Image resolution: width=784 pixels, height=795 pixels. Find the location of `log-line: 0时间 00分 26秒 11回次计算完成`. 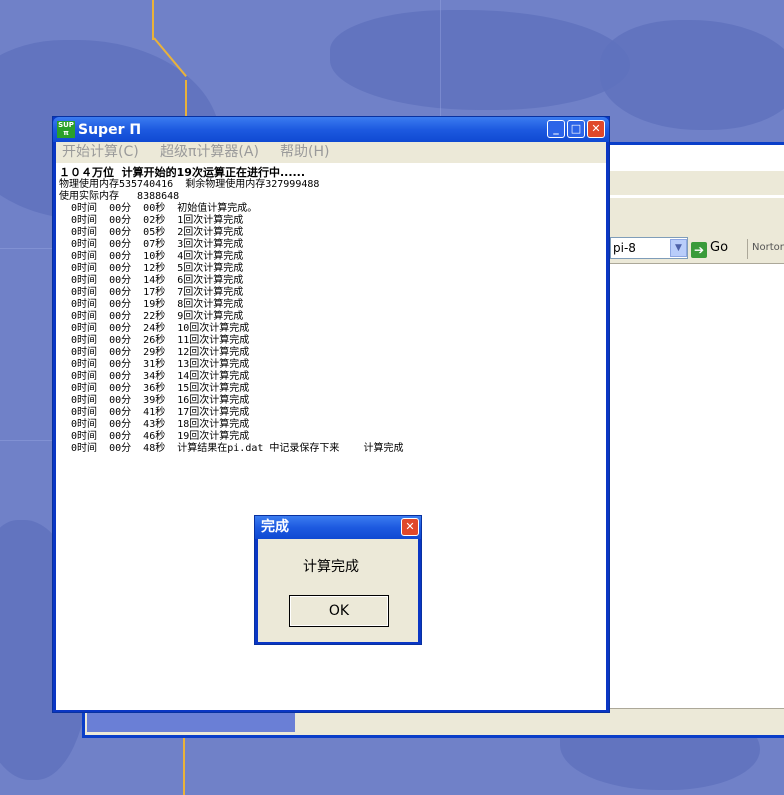

log-line: 0时间 00分 26秒 11回次计算完成 is located at coordinates (154, 340).